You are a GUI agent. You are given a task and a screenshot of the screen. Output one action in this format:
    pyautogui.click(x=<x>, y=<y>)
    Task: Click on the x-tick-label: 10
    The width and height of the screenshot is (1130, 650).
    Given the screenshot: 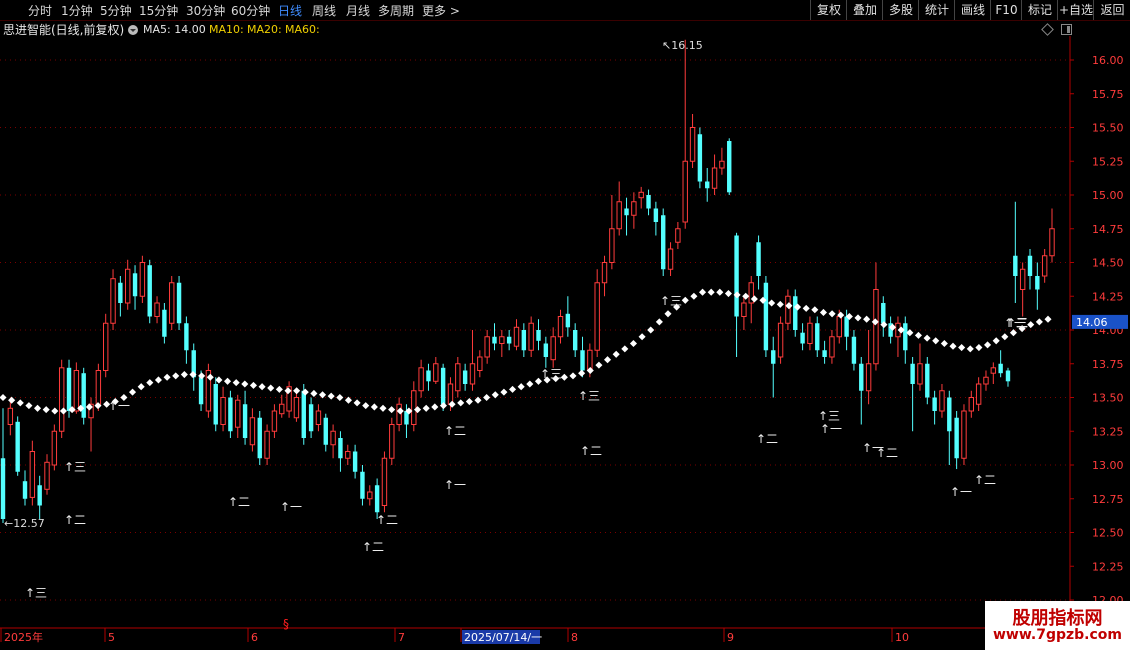 What is the action you would take?
    pyautogui.click(x=902, y=637)
    